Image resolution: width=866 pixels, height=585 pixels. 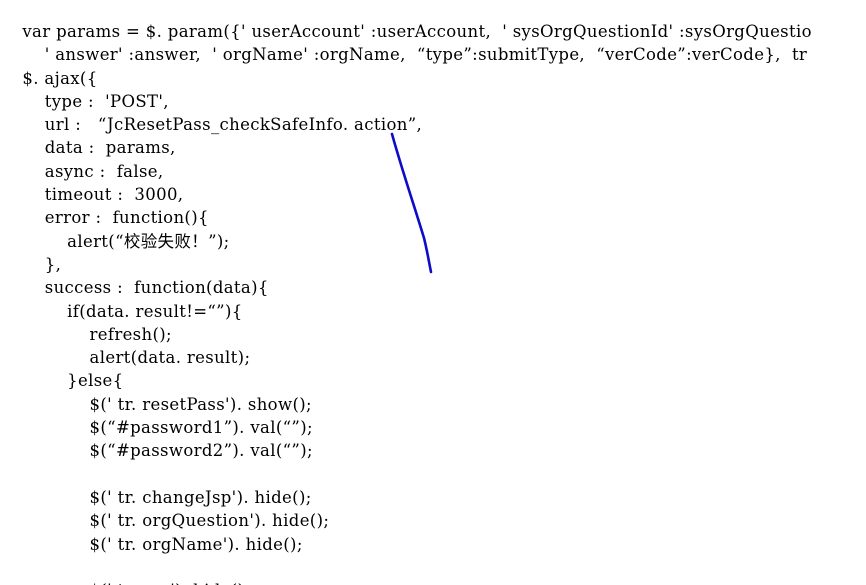 I want to click on code-line: alert(data. result);, so click(x=125, y=358).